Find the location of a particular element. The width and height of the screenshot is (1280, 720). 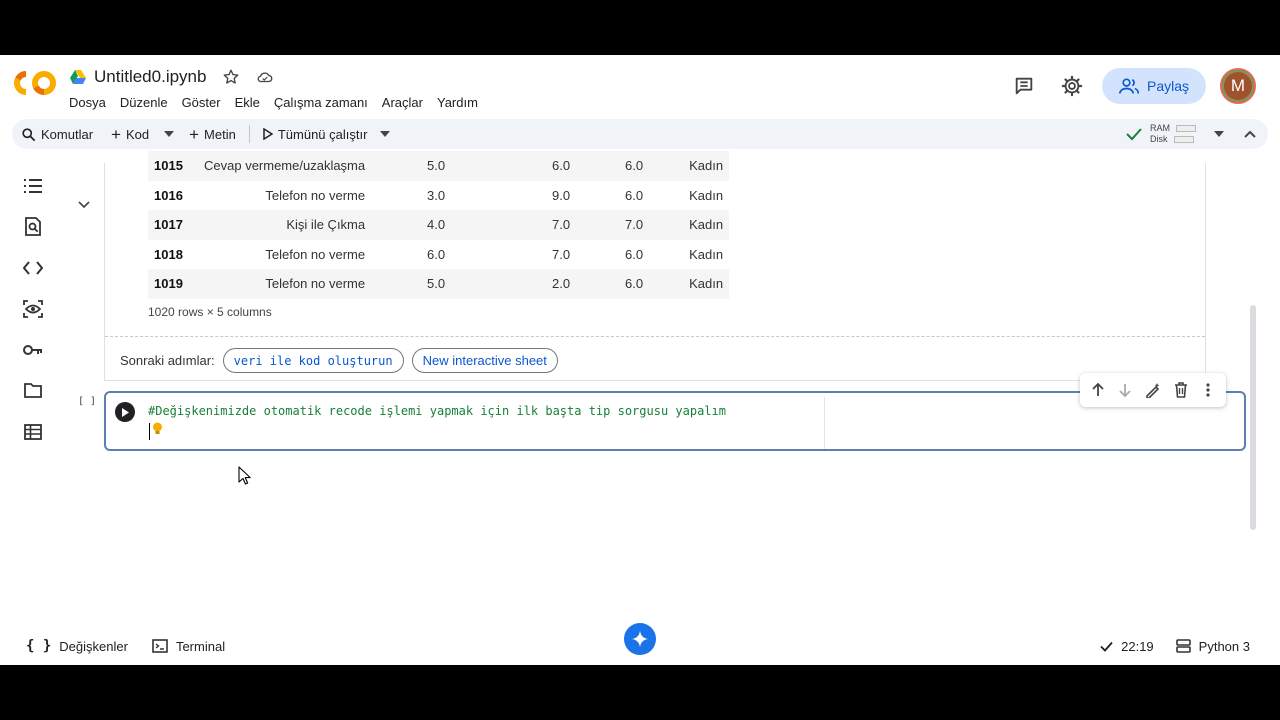

table-row: 1017 Kişi ile Çıkma 4.0 7.0 7.0 Kadın is located at coordinates (439, 225).